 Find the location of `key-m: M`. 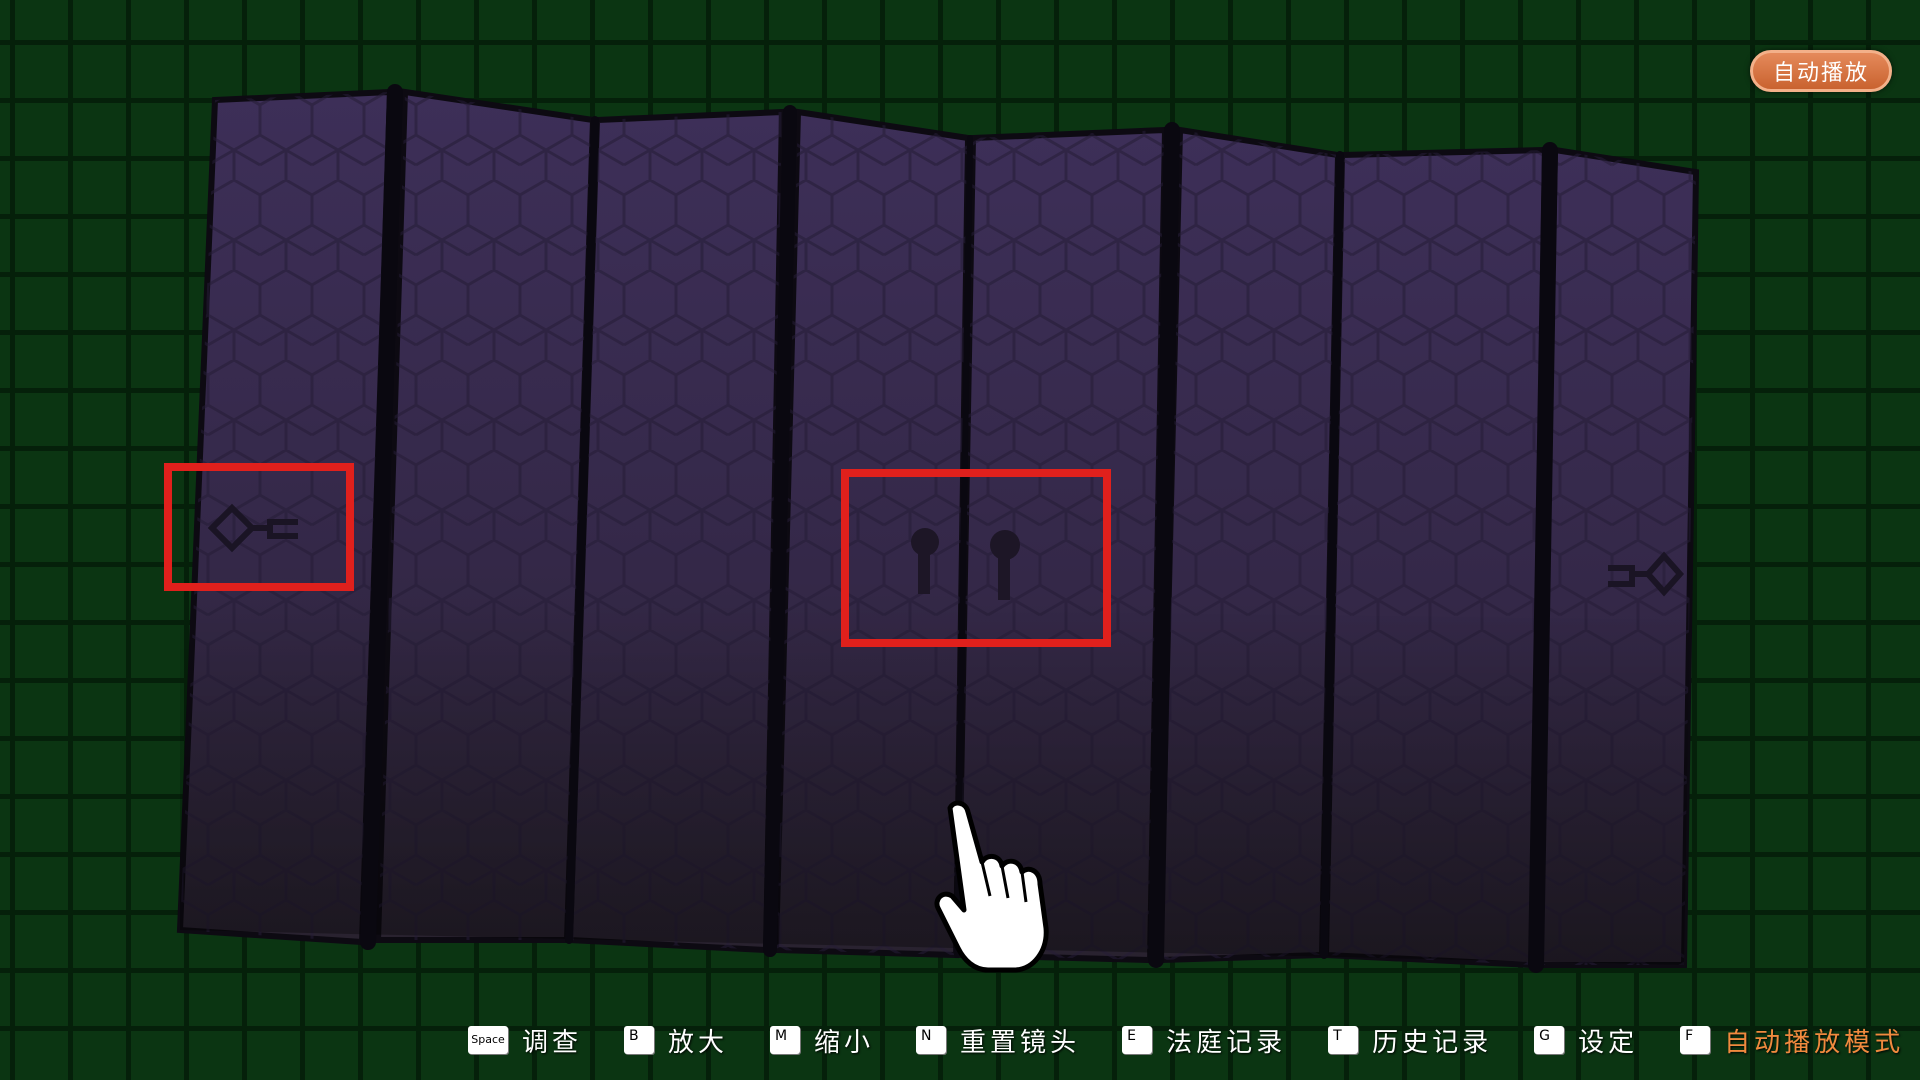

key-m: M is located at coordinates (785, 1040).